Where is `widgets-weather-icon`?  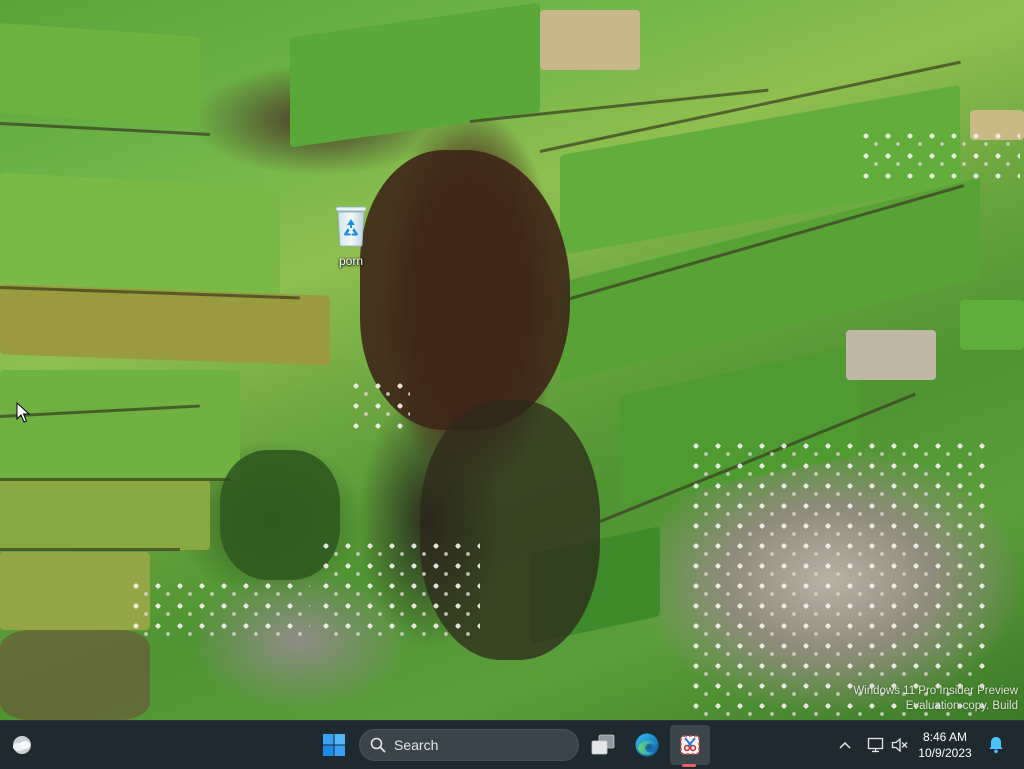 widgets-weather-icon is located at coordinates (22, 745).